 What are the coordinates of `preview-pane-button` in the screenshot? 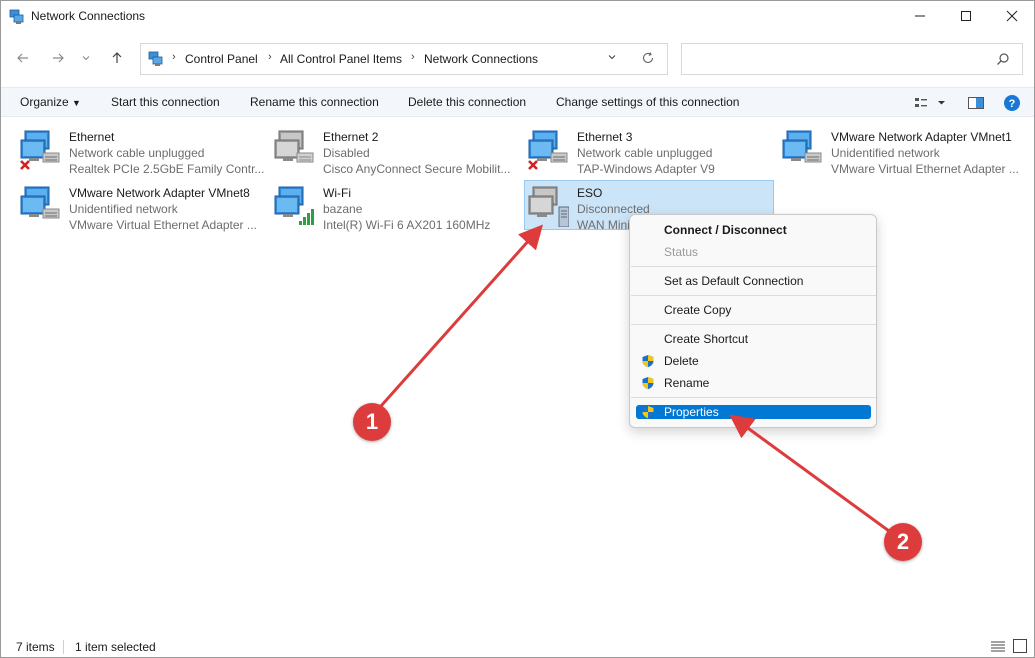 It's located at (977, 103).